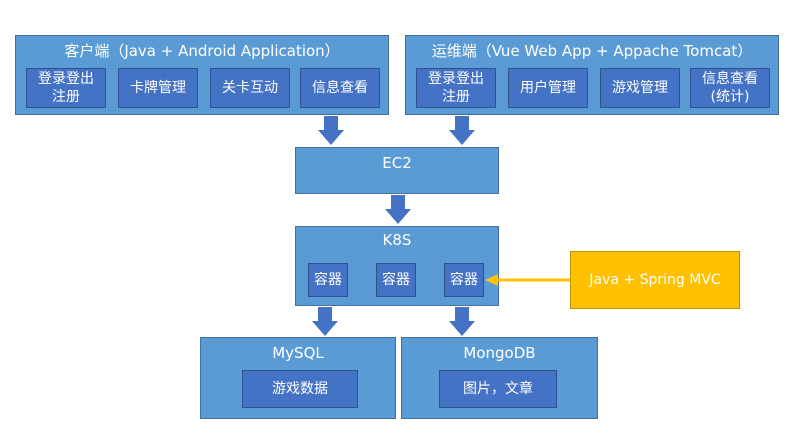  Describe the element at coordinates (462, 321) in the screenshot. I see `arrow-k8s-to-mongodb` at that location.